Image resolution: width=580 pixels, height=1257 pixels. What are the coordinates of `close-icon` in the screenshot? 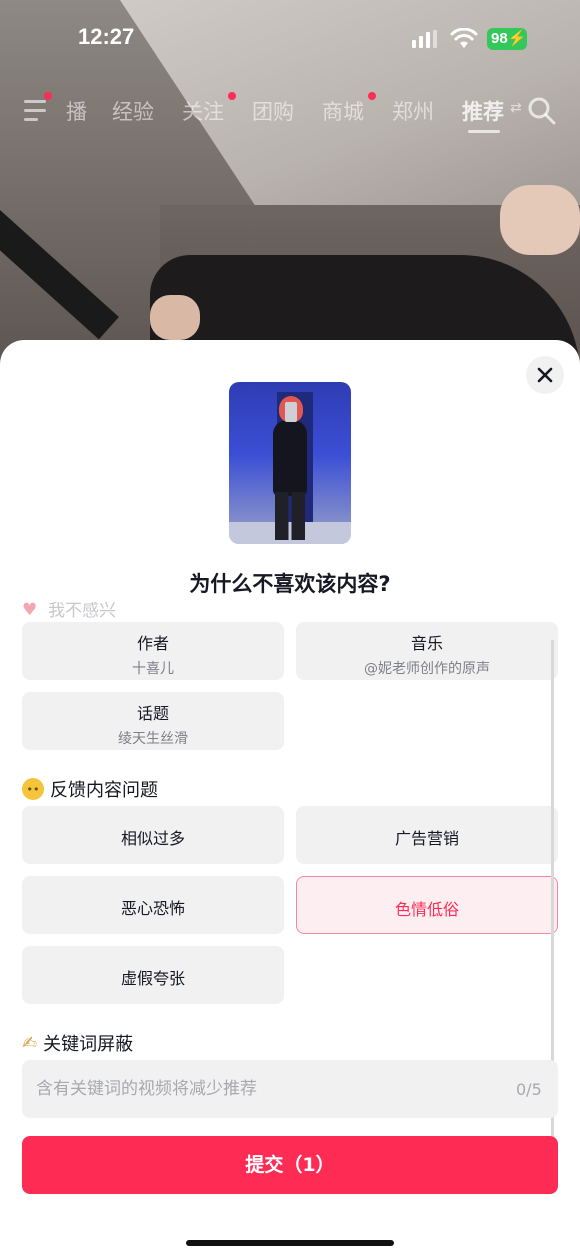 It's located at (545, 375).